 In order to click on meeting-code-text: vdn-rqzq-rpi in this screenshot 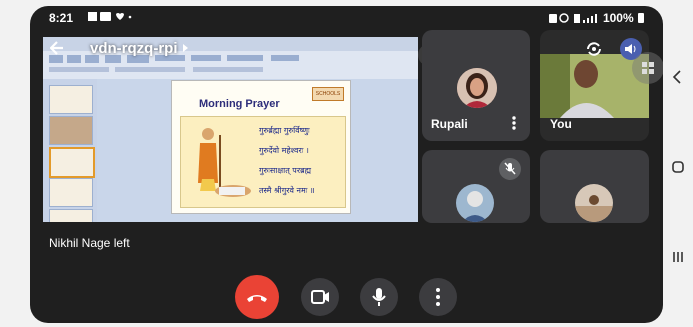, I will do `click(134, 48)`.